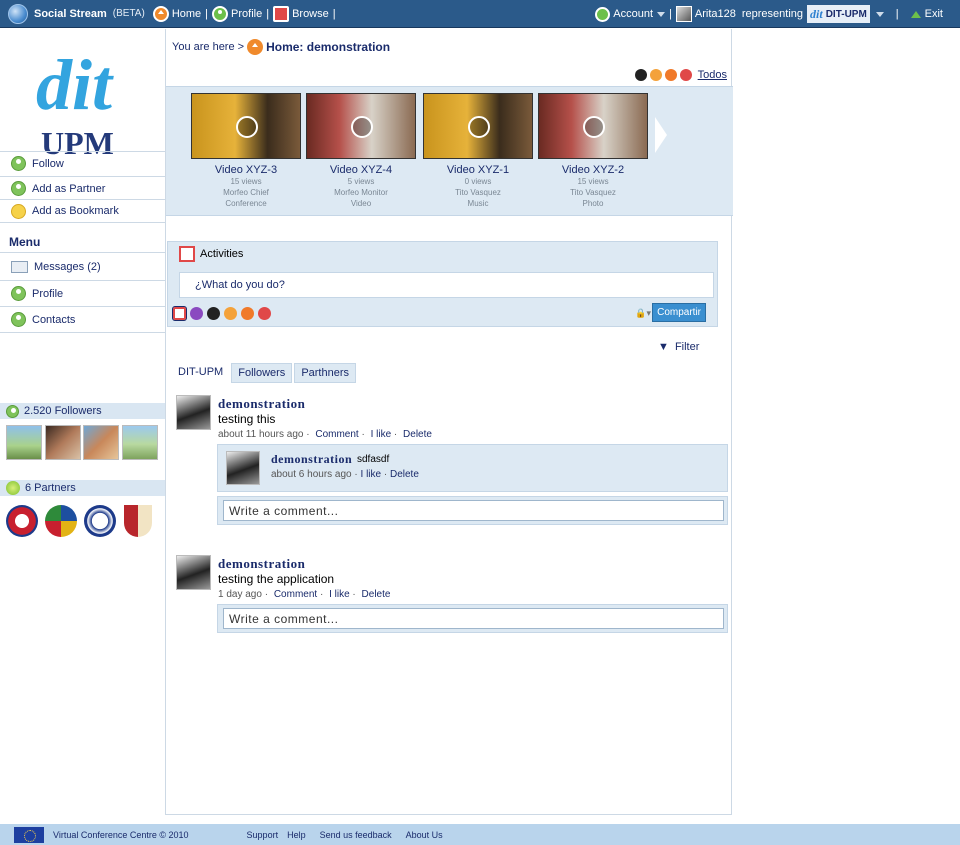 The width and height of the screenshot is (960, 845). I want to click on activities-icon, so click(187, 254).